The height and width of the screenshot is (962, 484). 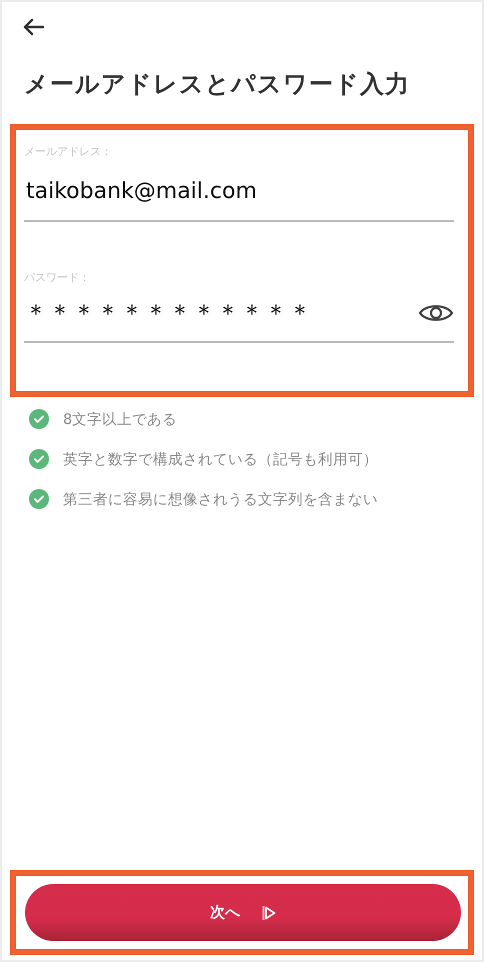 I want to click on rule-text: 第三者に容易に想像されうる文字列を含まない, so click(x=220, y=499).